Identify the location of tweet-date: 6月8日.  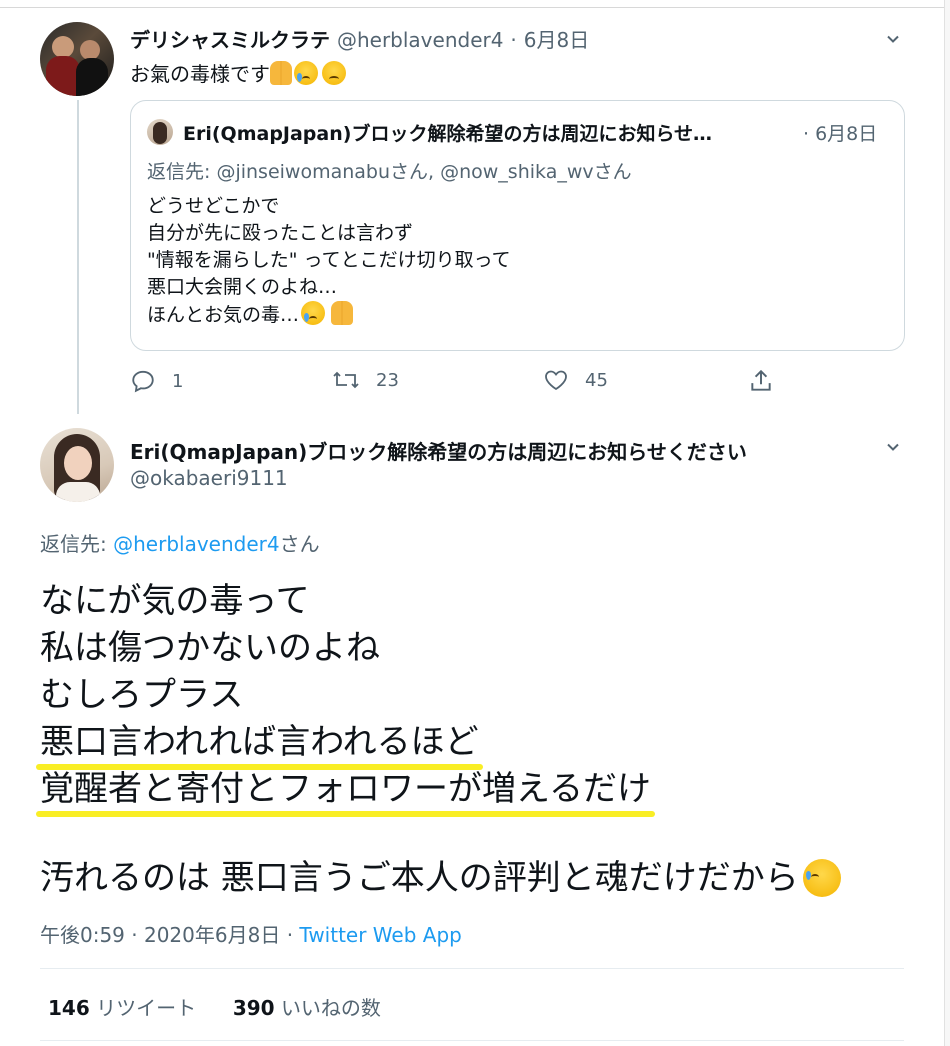
(556, 40).